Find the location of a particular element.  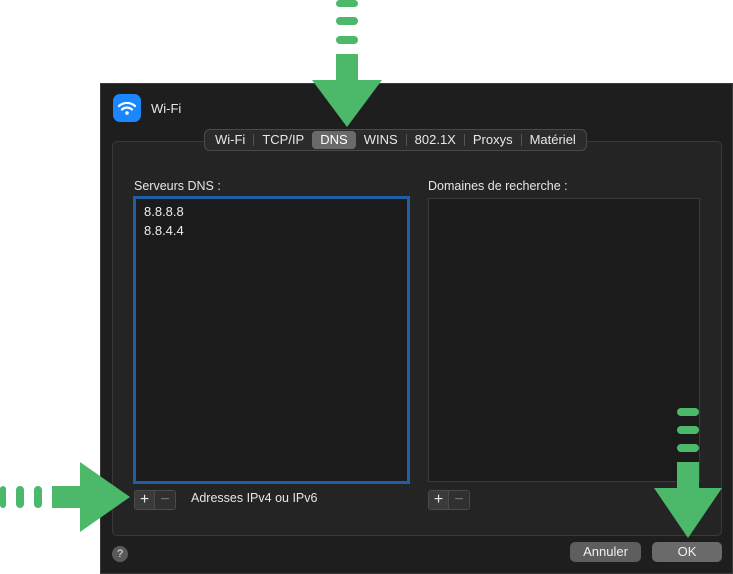

ok-button: OK is located at coordinates (687, 552).